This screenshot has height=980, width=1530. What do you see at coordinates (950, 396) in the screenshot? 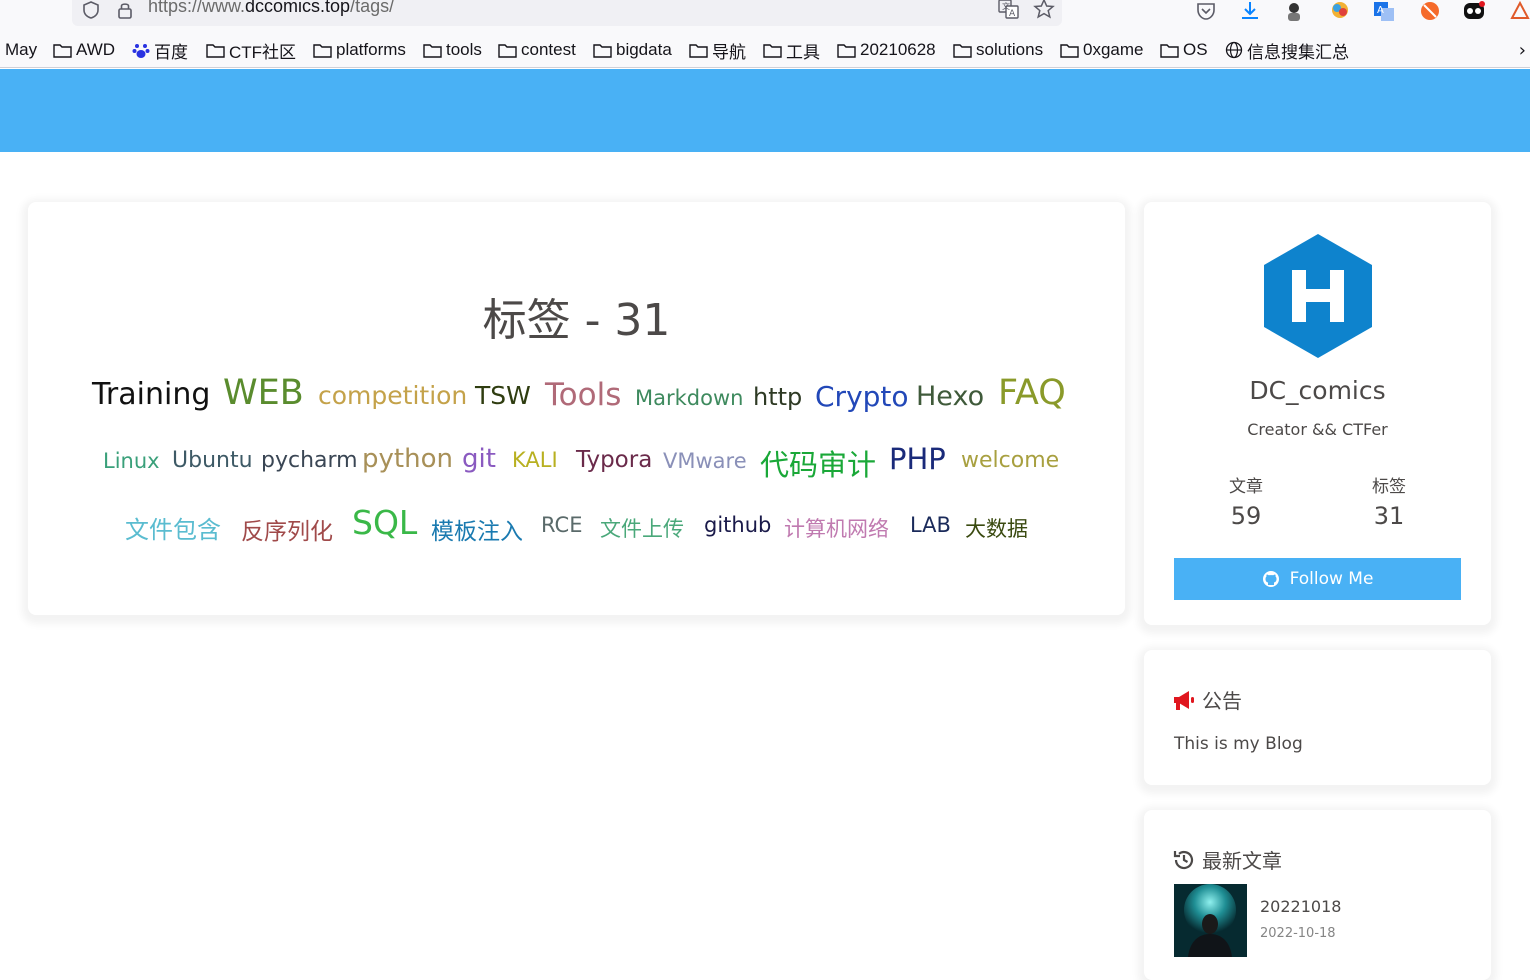
I see `tag-link: Hexo` at bounding box center [950, 396].